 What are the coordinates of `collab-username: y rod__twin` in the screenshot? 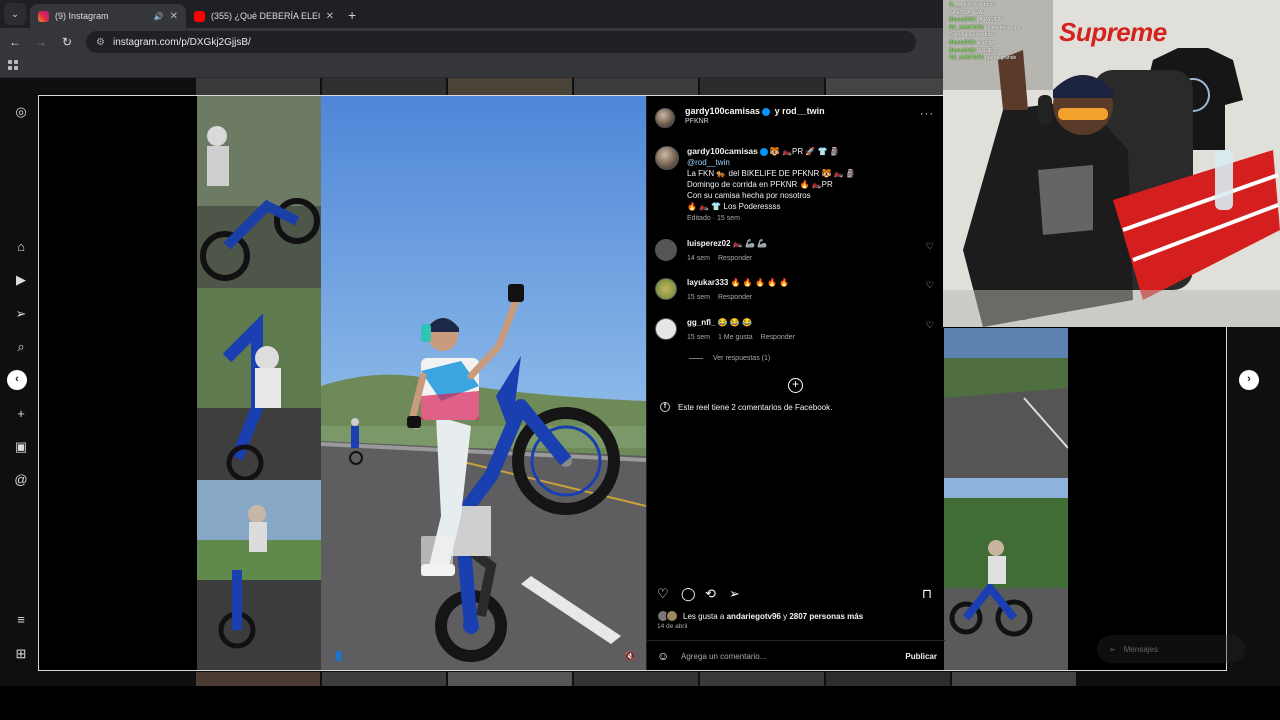 It's located at (800, 111).